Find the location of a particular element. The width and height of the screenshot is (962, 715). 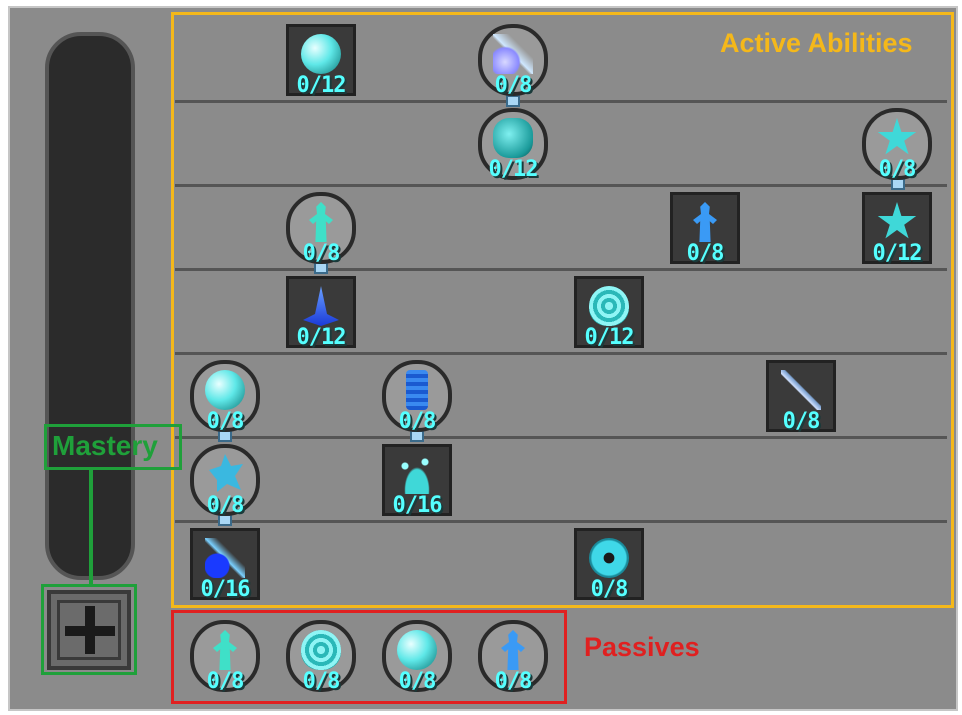

mastery-label: Mastery is located at coordinates (105, 445).